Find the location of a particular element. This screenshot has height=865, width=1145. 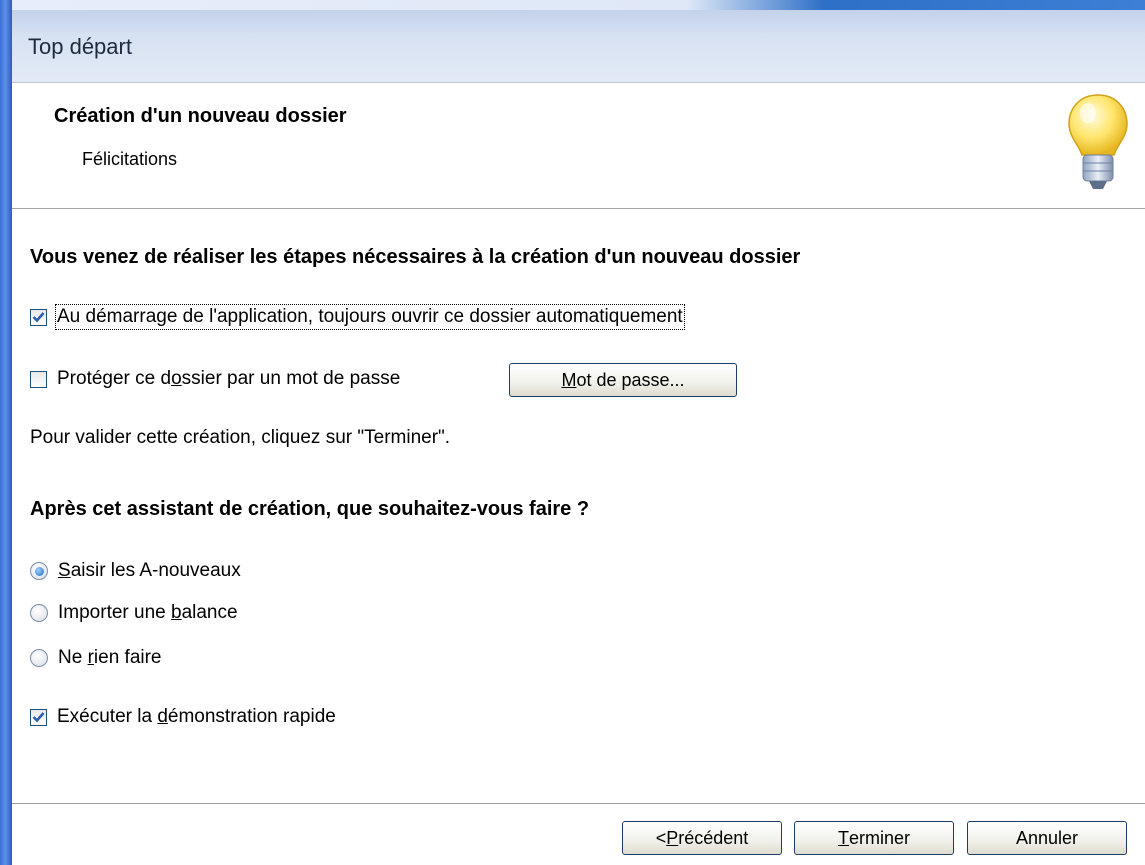

title-bar: Top départ is located at coordinates (578, 46).